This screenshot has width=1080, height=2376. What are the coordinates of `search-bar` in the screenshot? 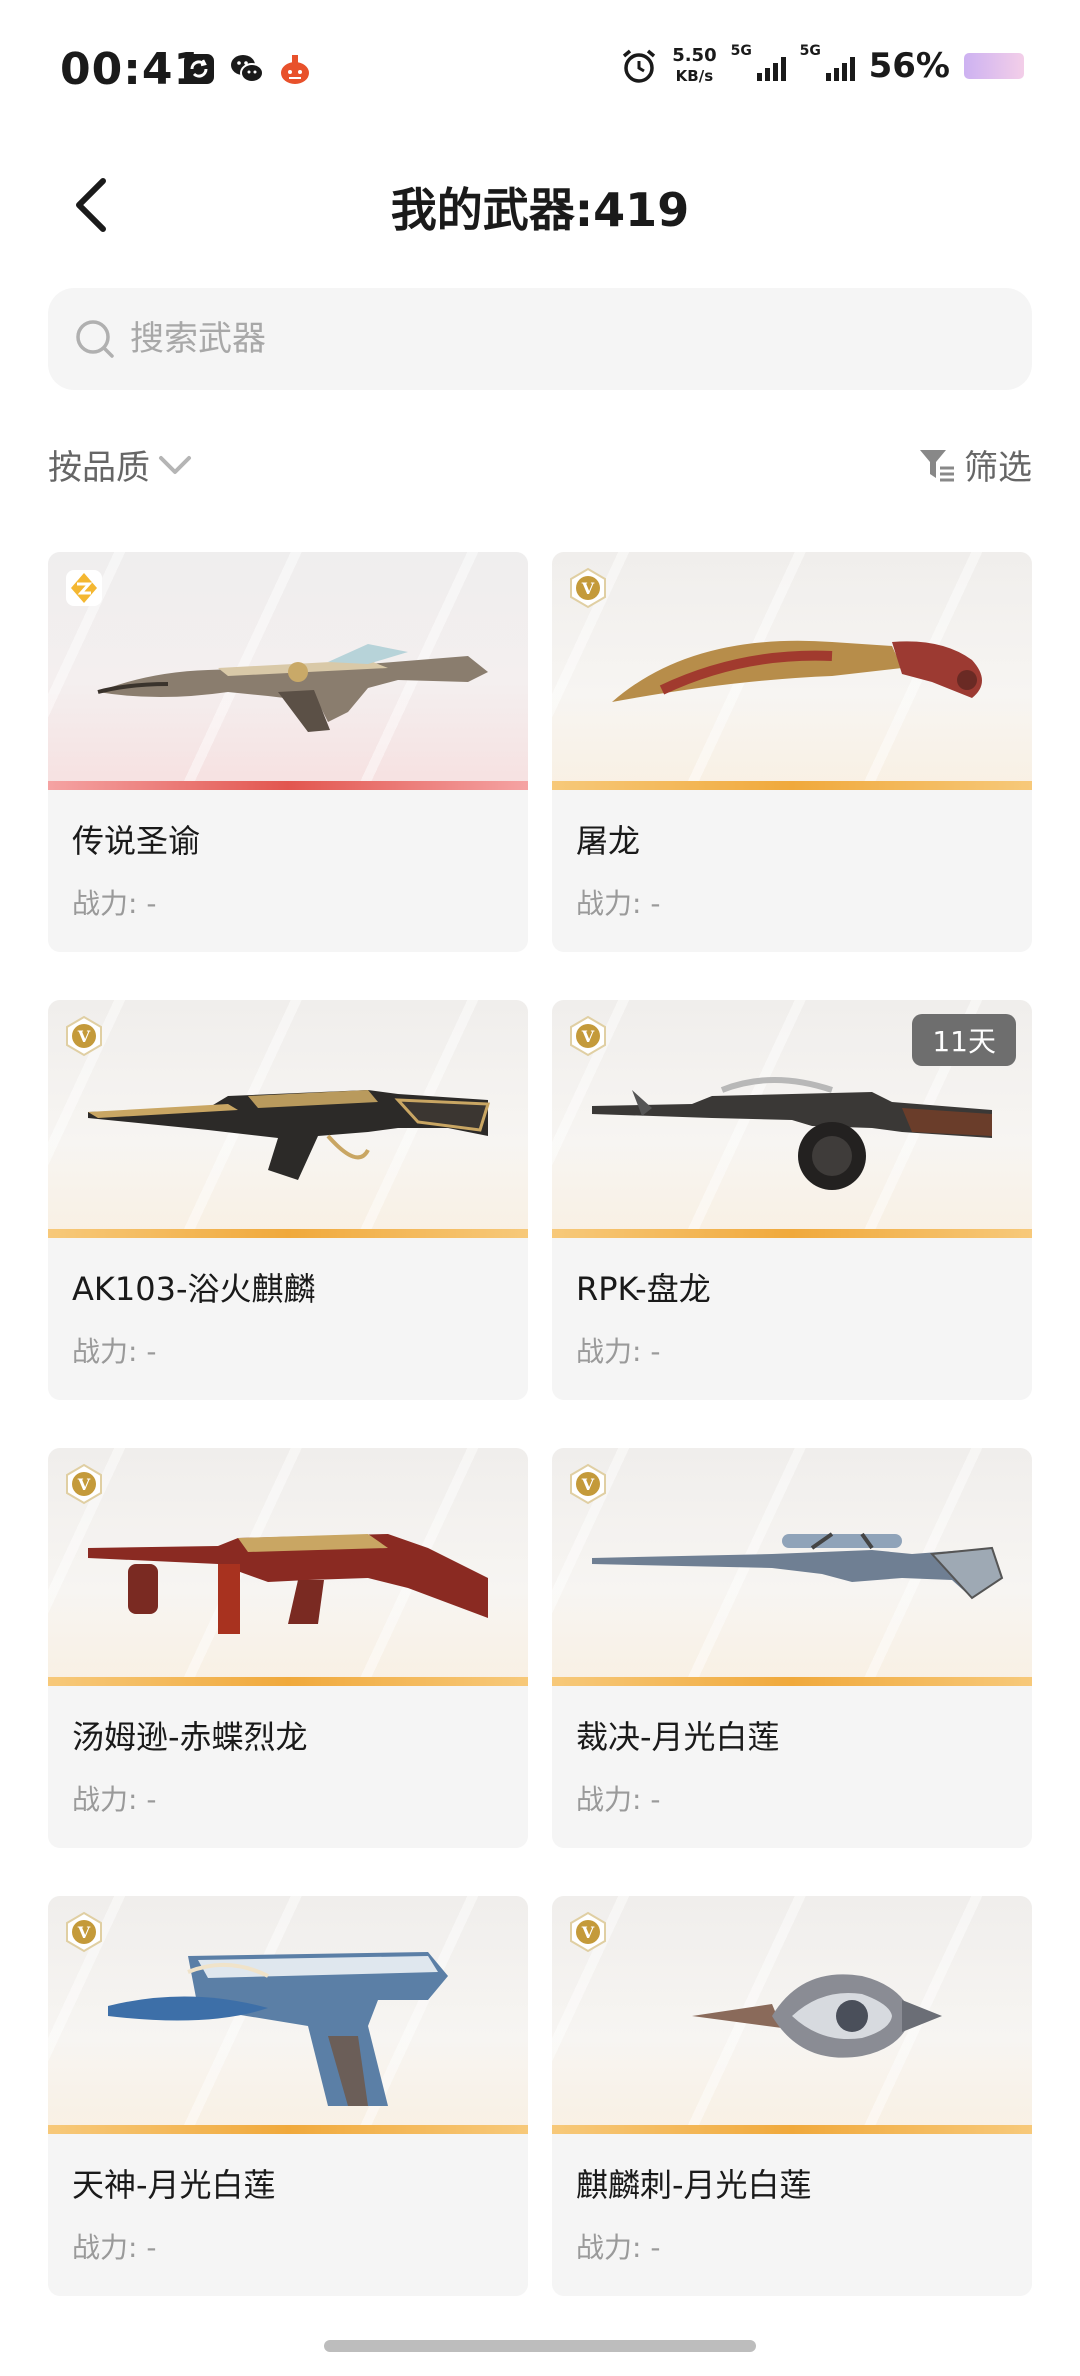 It's located at (540, 339).